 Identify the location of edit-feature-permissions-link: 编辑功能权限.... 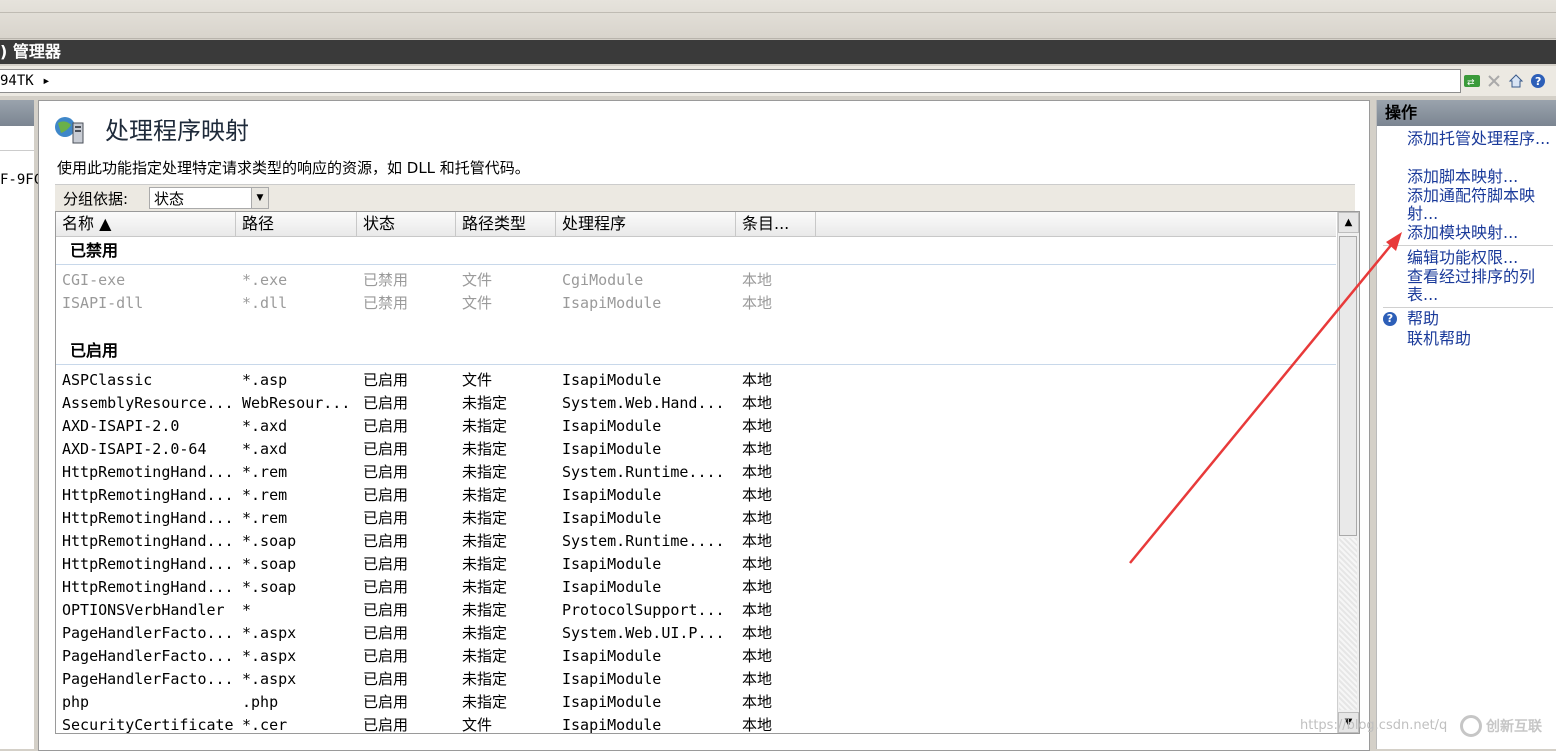
(1481, 258).